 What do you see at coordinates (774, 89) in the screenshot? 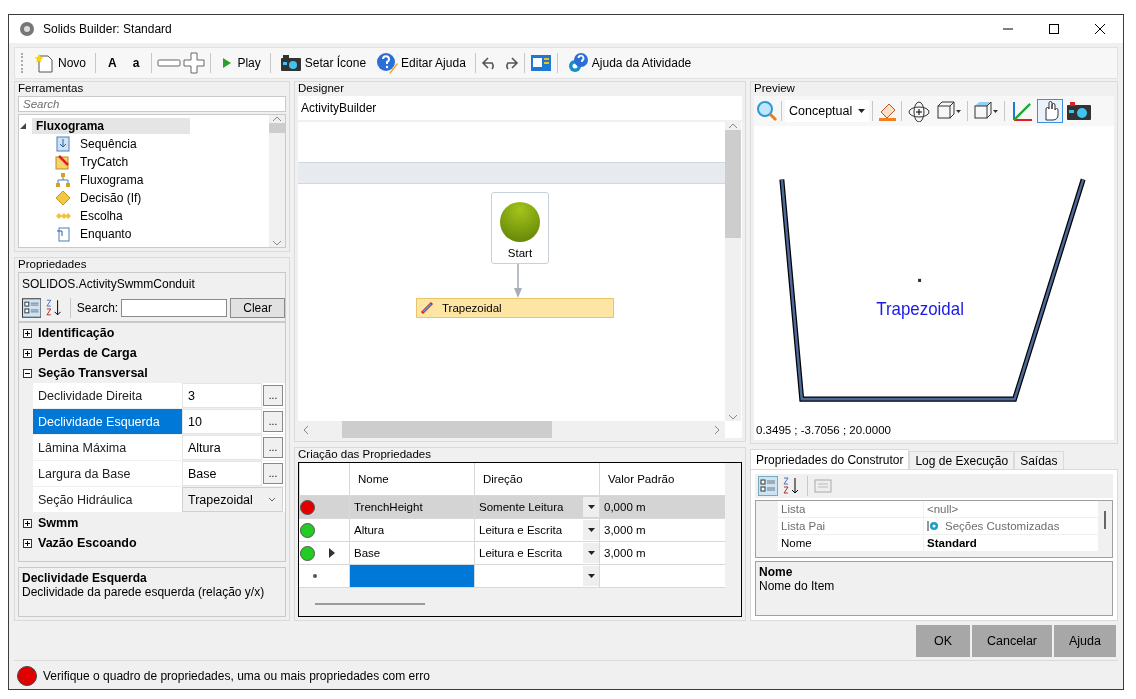
I see `panel-title: Preview` at bounding box center [774, 89].